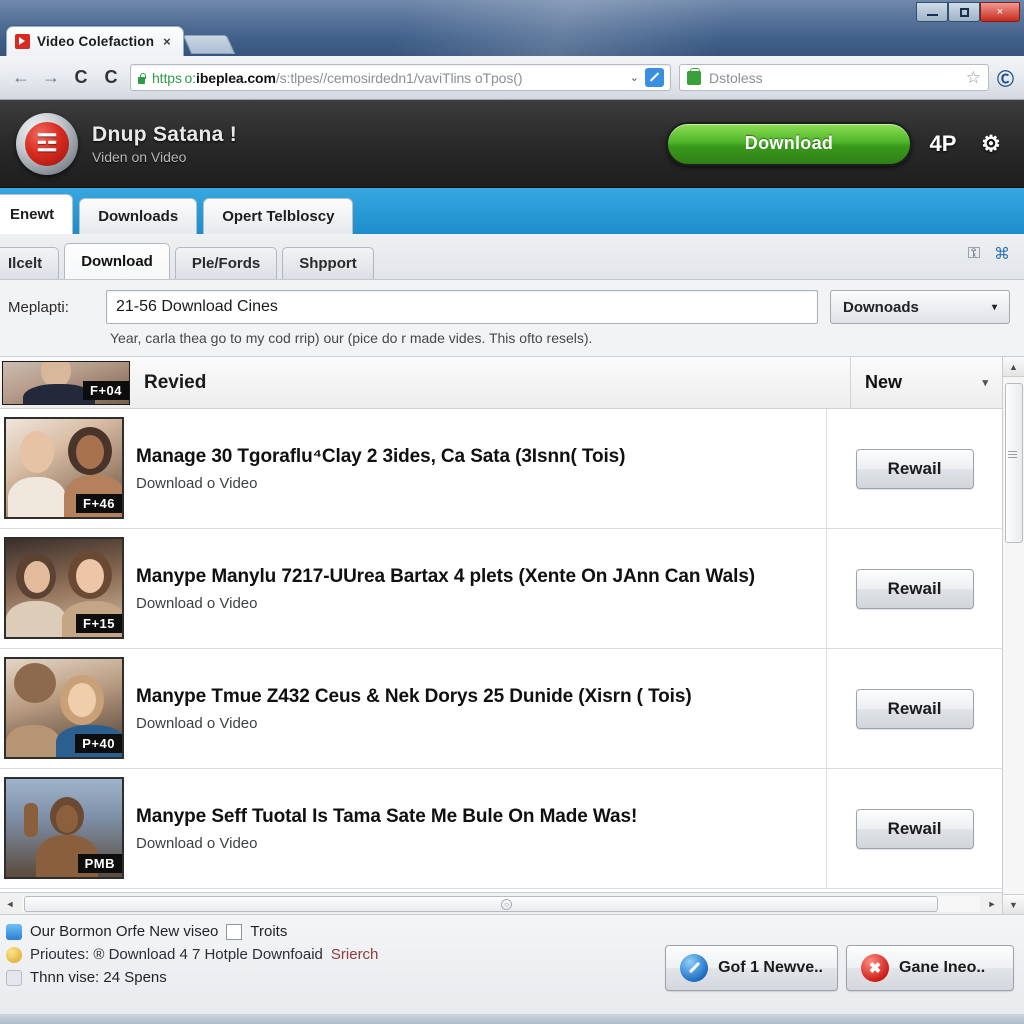 Image resolution: width=1024 pixels, height=1024 pixels. I want to click on subtab-ple-fords: Ple/Fords, so click(226, 263).